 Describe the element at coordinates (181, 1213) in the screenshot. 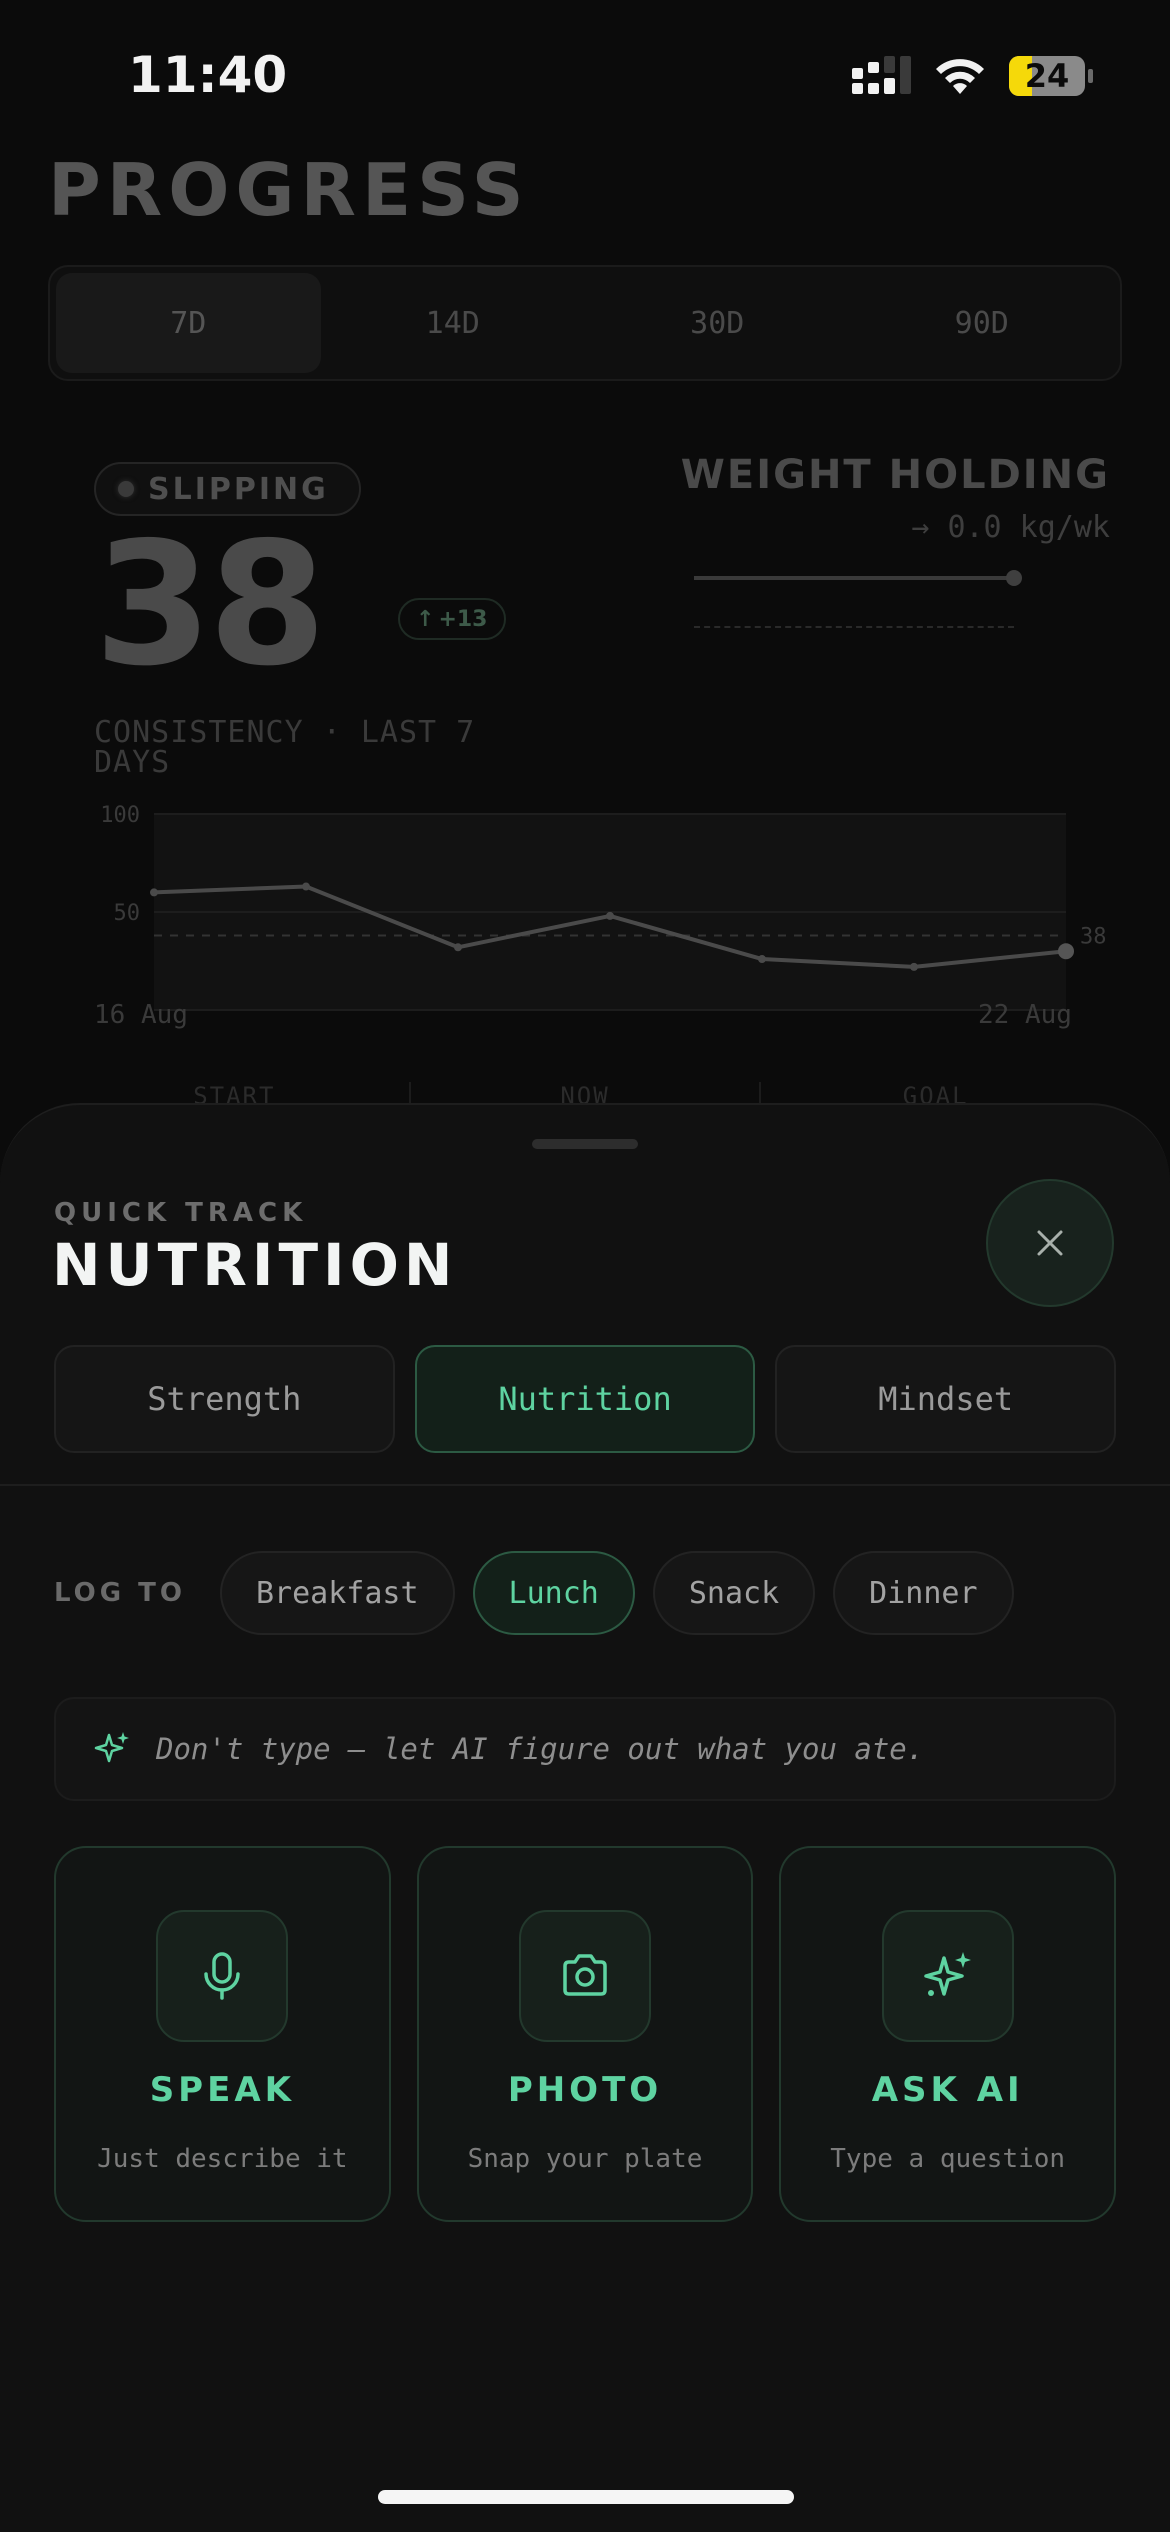

I see `sheet-eyebrow: QUICK TRACK` at that location.